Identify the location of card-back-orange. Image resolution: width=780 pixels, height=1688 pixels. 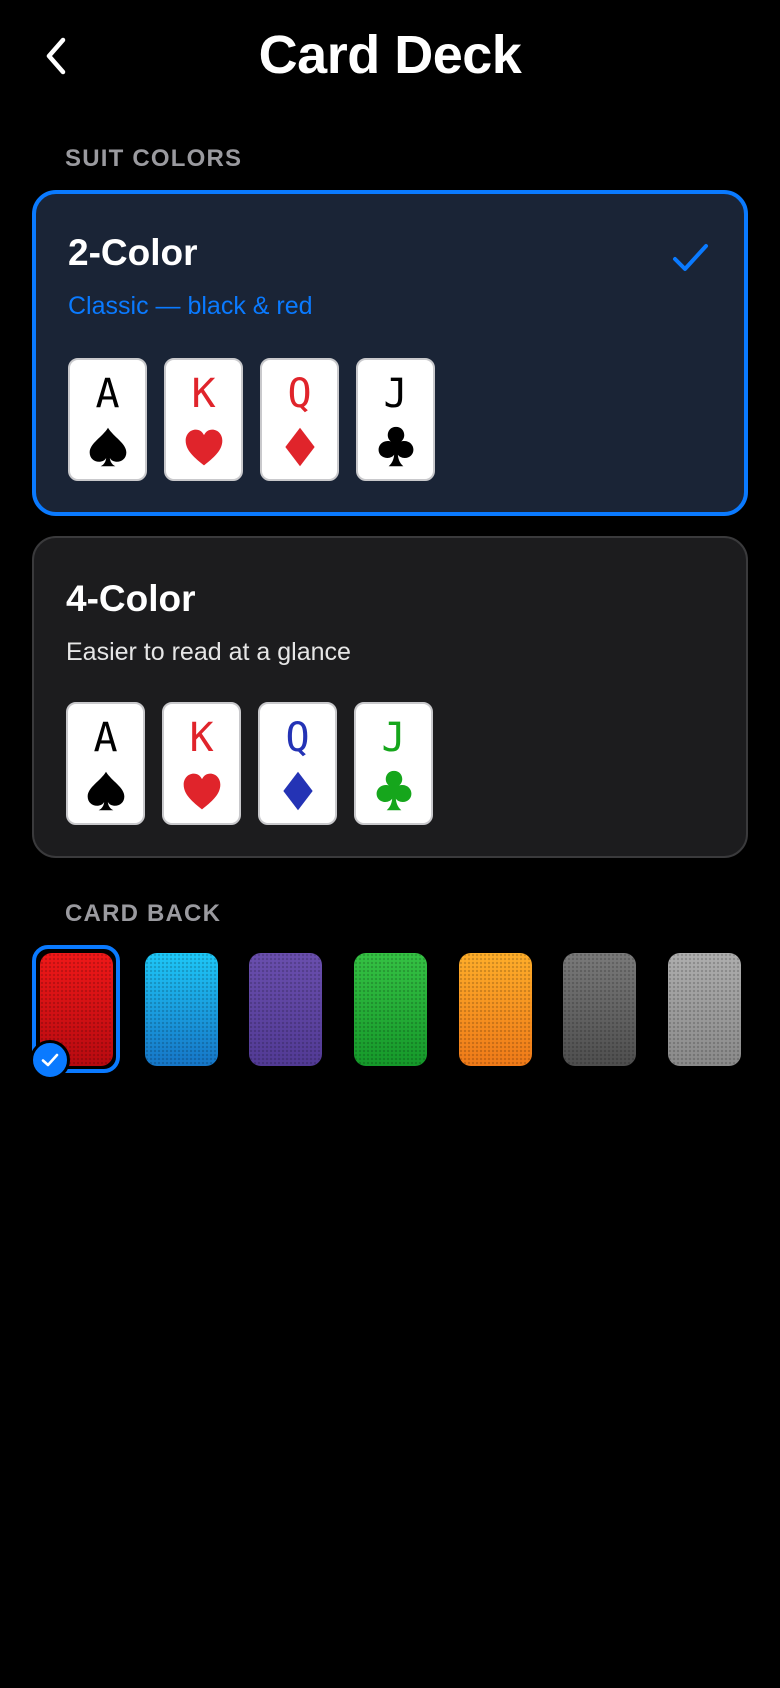
(495, 1009).